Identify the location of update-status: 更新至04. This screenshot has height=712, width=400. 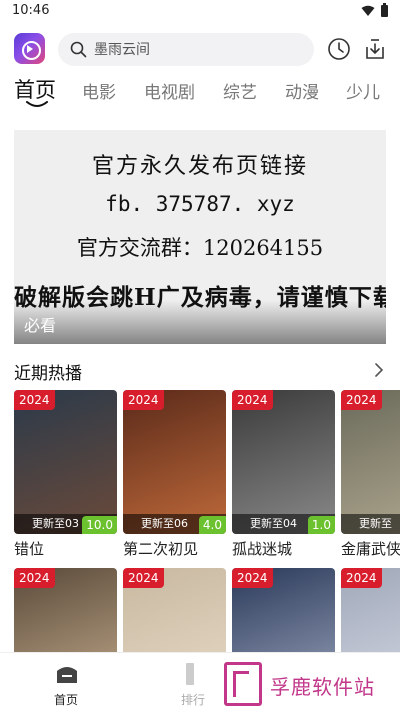
(273, 523).